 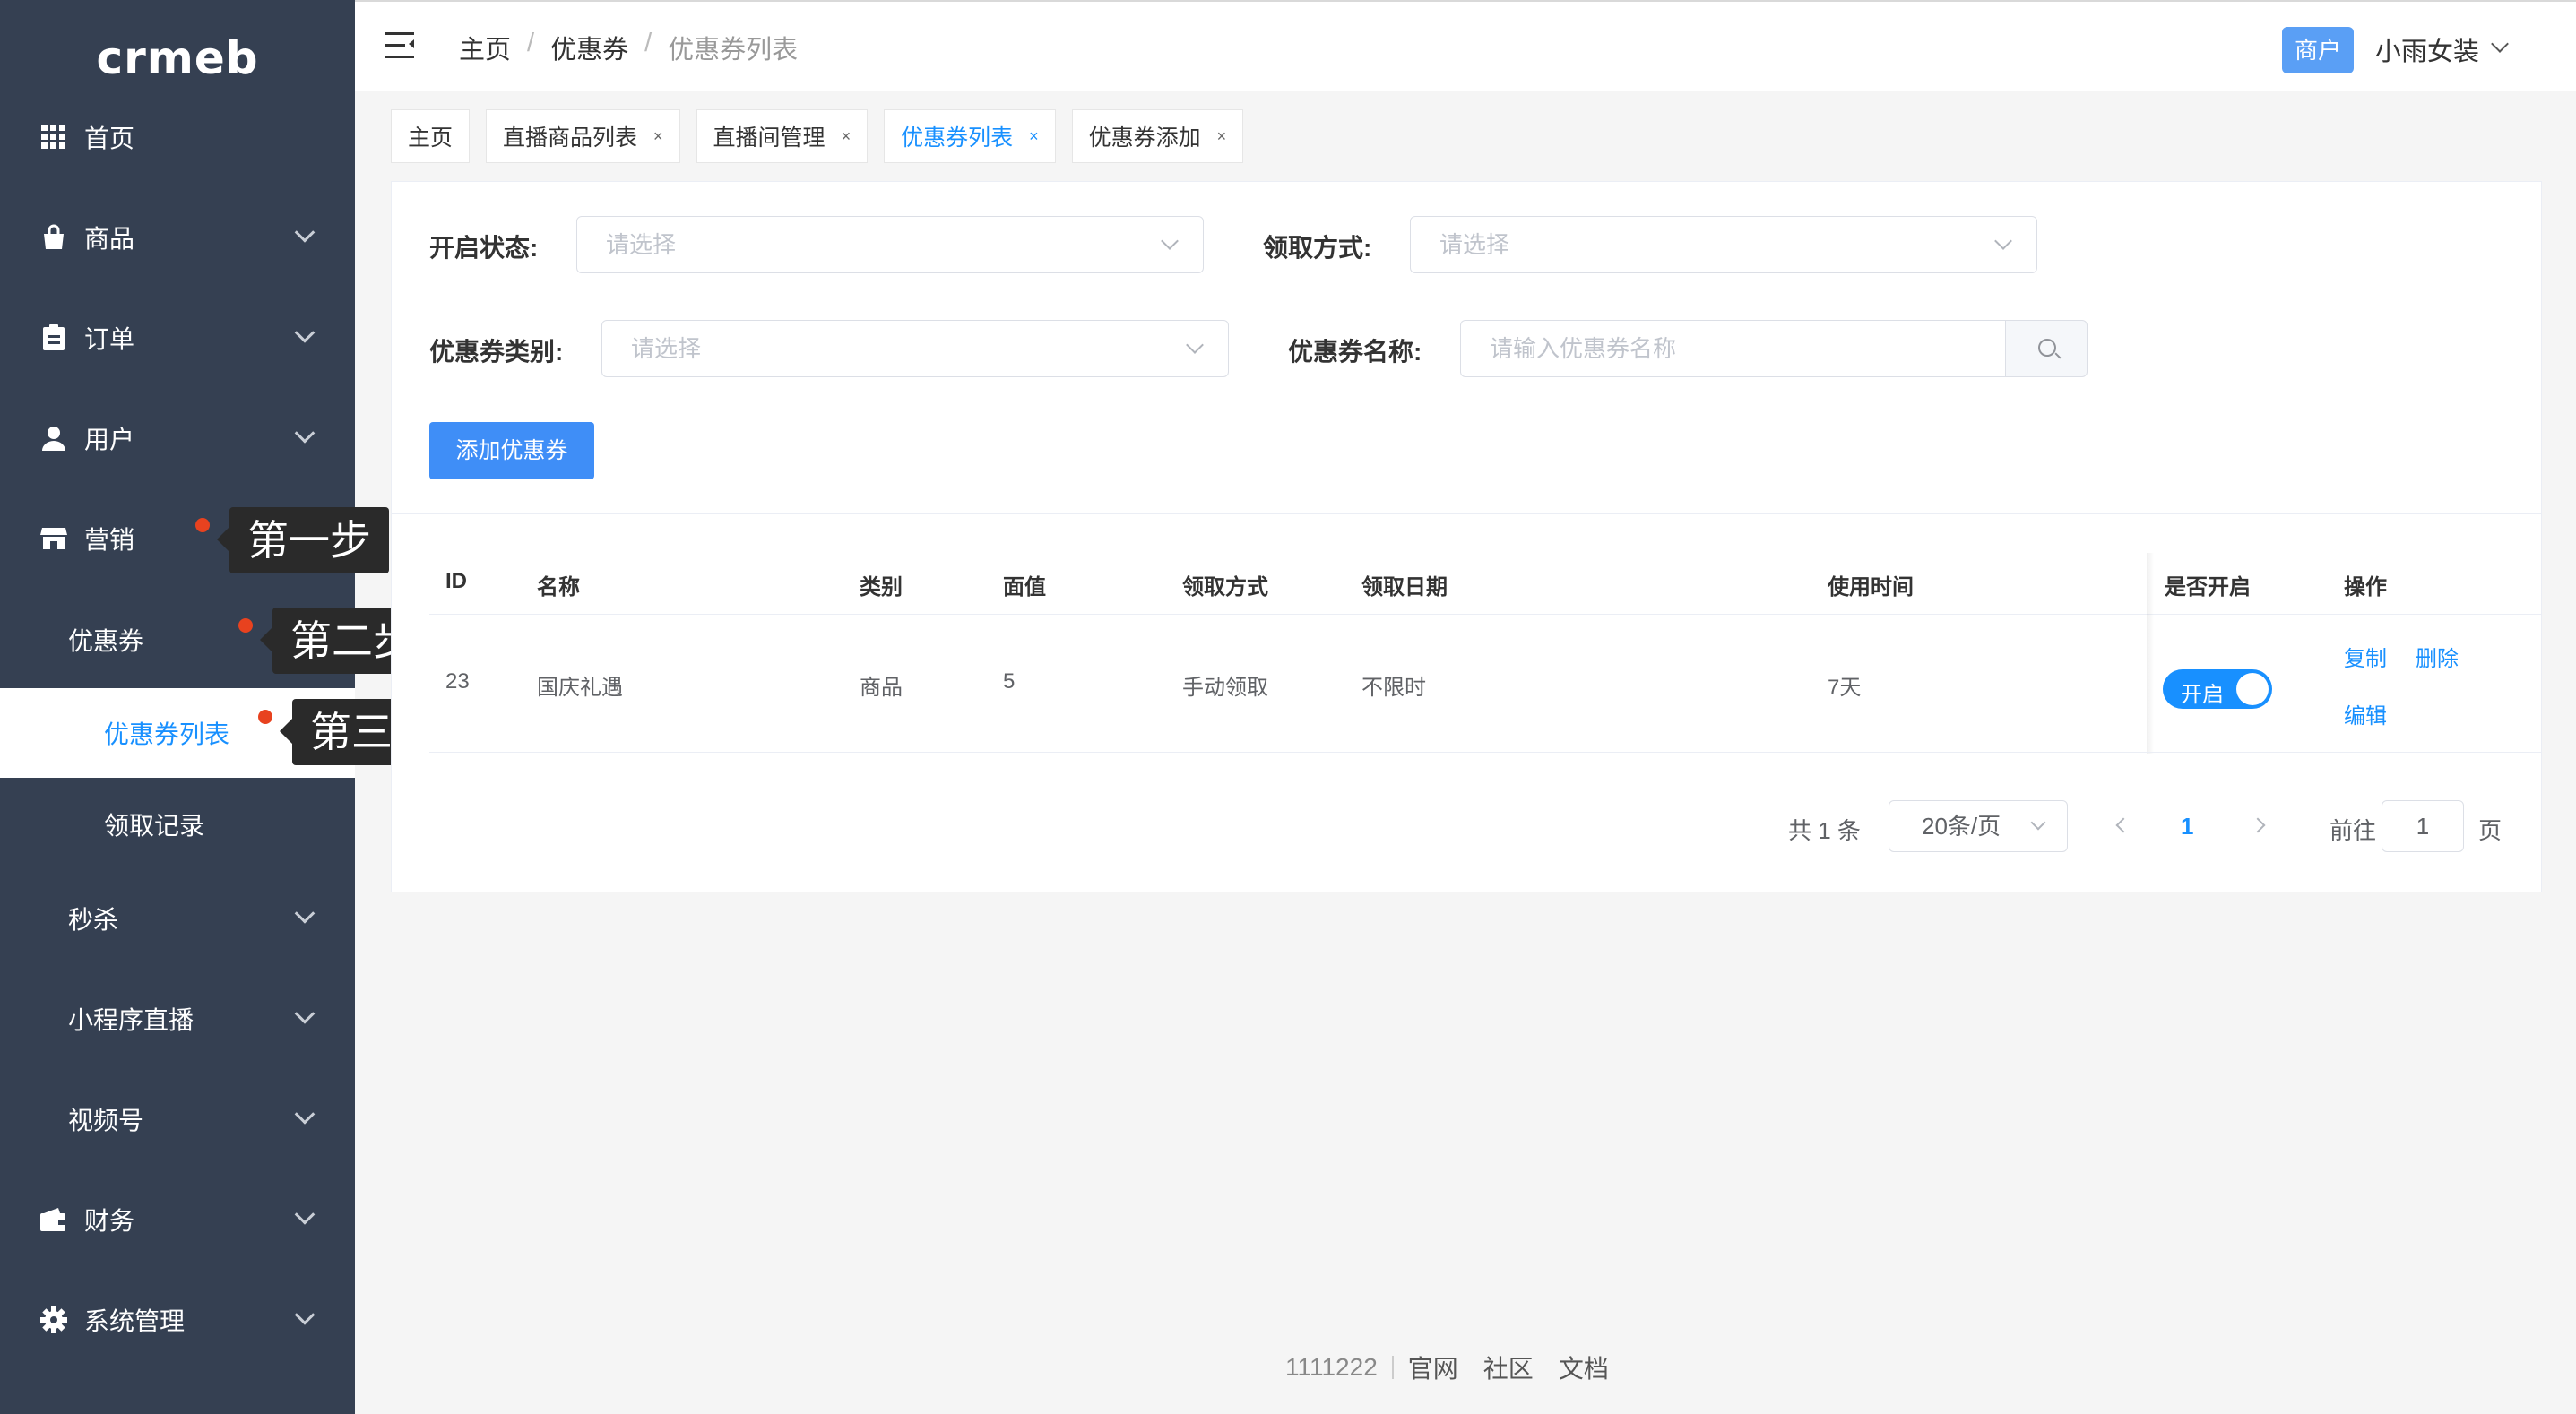 I want to click on menu-toggle-icon, so click(x=399, y=45).